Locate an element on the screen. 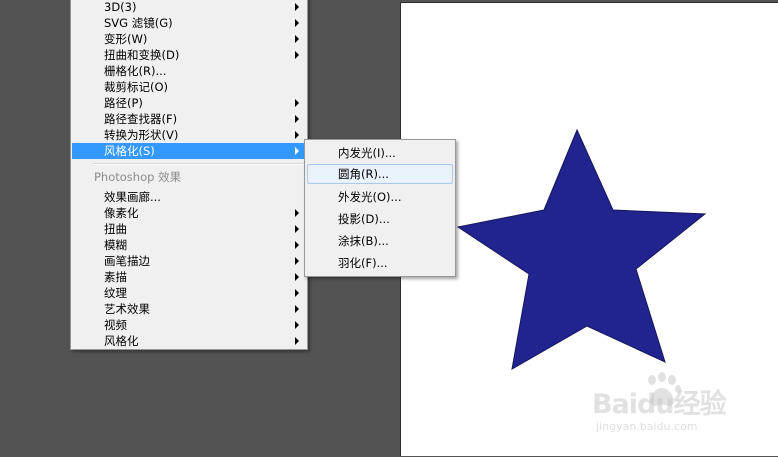 The height and width of the screenshot is (457, 778). photoshop-effects-header: Photoshop 效果 is located at coordinates (138, 177).